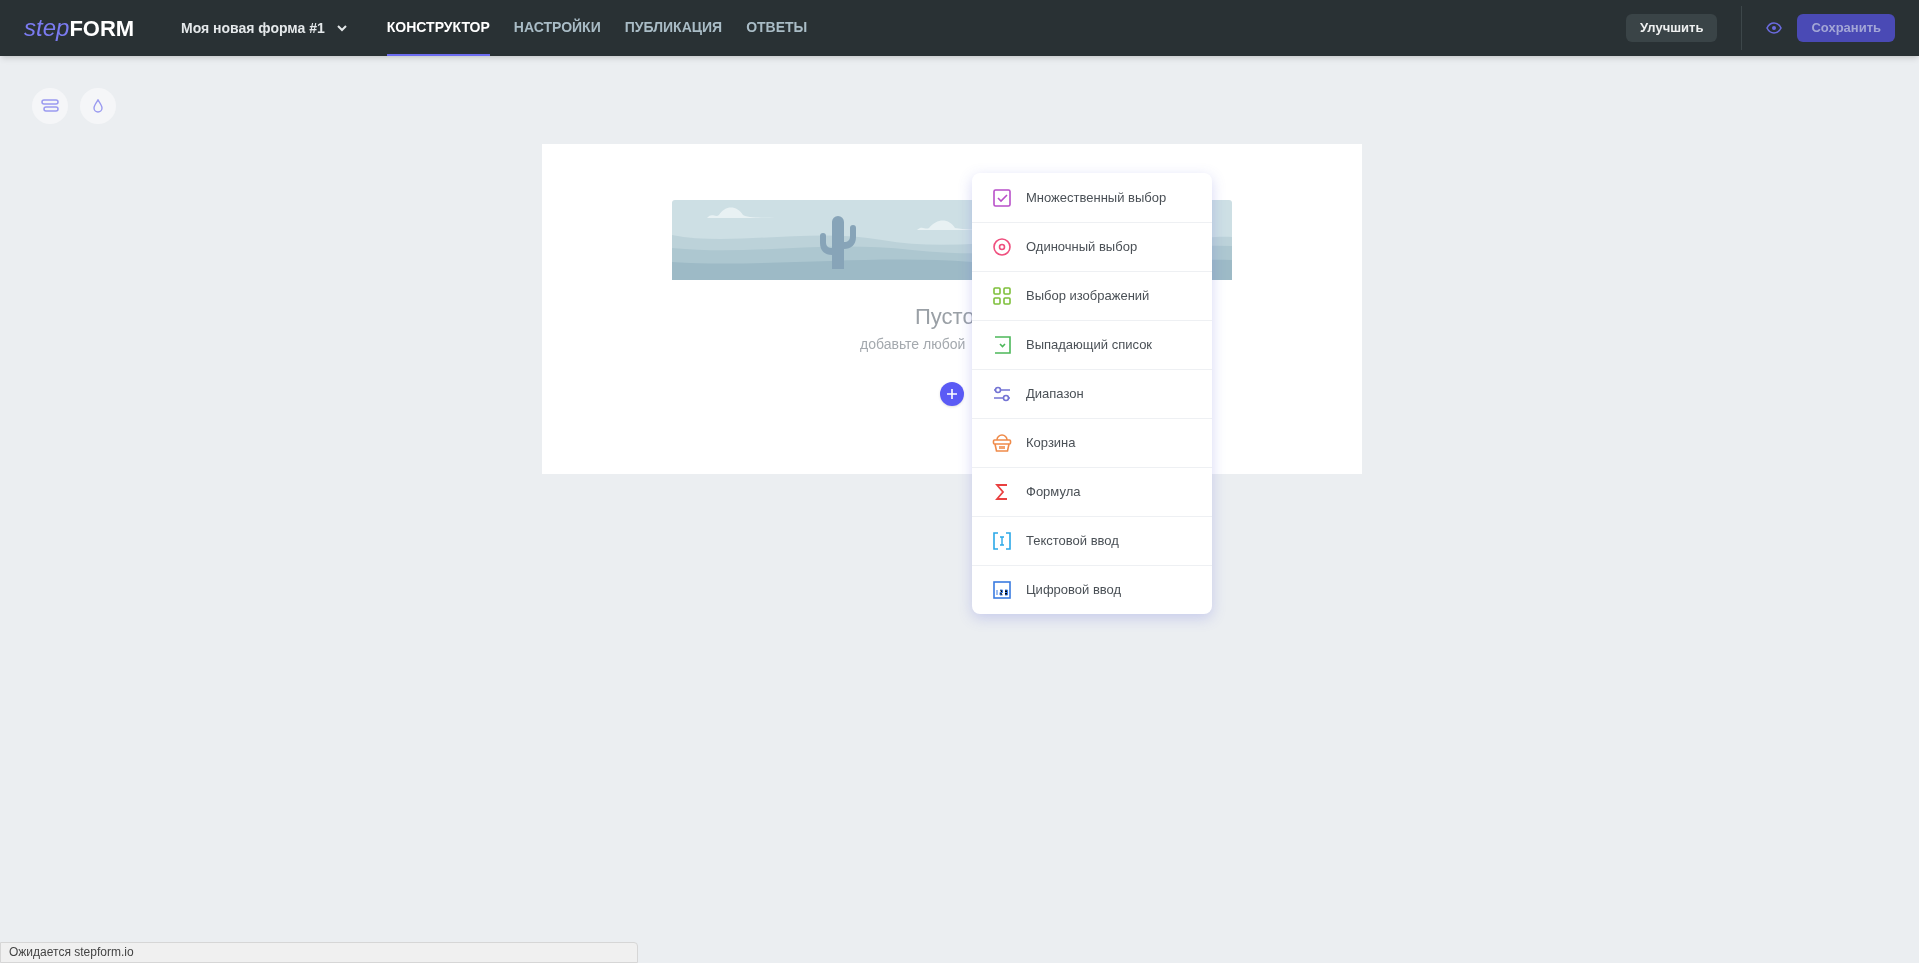 This screenshot has height=963, width=1919. Describe the element at coordinates (913, 344) in the screenshot. I see `empty-hint: добавьте любой` at that location.